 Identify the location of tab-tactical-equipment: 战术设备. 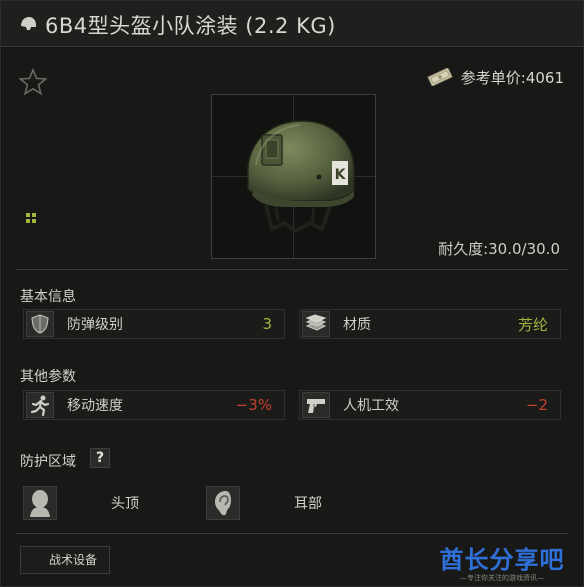
(65, 560).